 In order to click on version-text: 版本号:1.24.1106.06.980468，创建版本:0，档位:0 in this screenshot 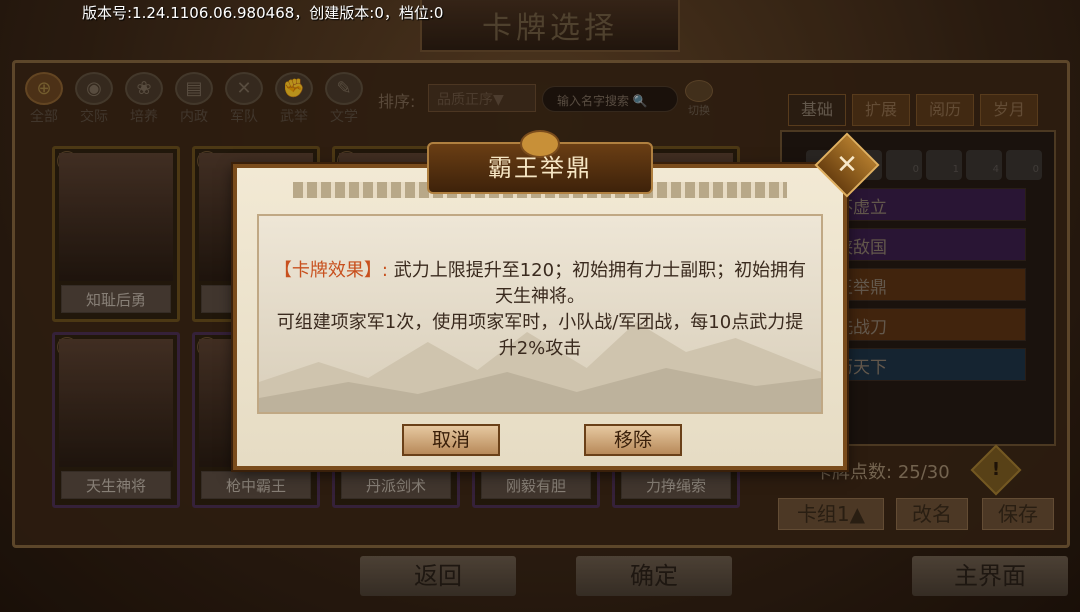, I will do `click(263, 13)`.